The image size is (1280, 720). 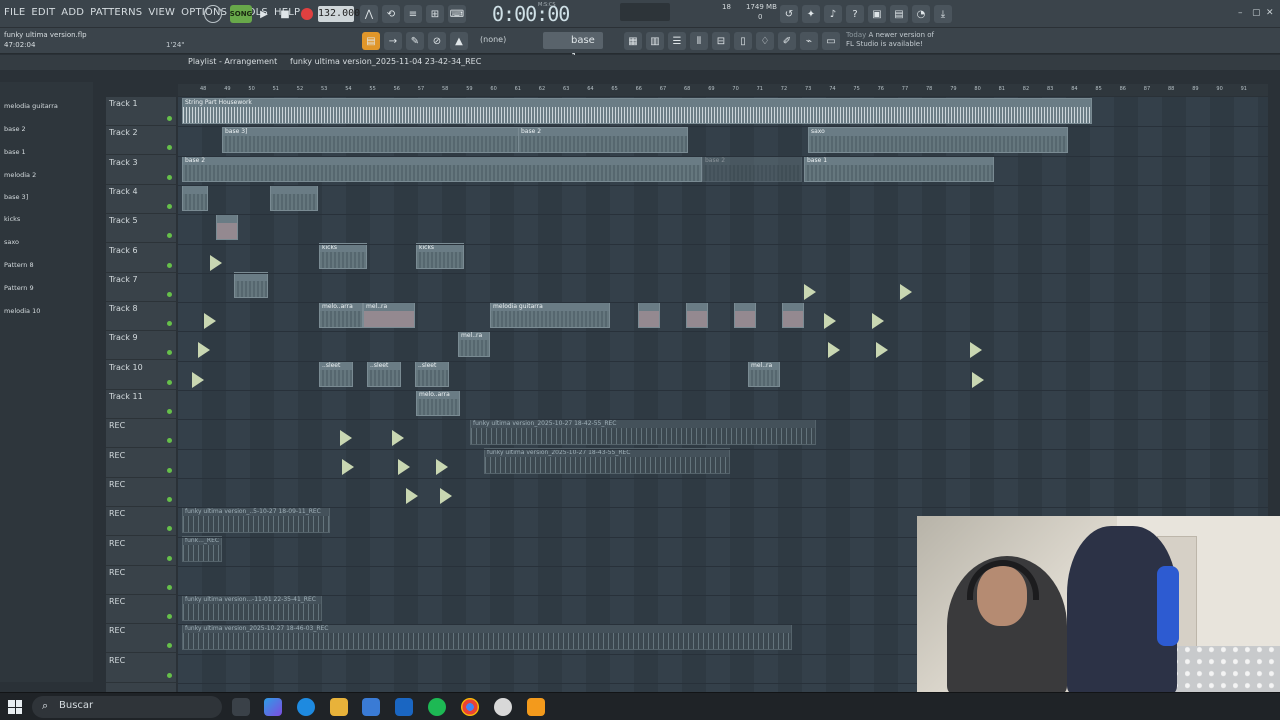 I want to click on maximize-icon: ▢, so click(x=1256, y=13).